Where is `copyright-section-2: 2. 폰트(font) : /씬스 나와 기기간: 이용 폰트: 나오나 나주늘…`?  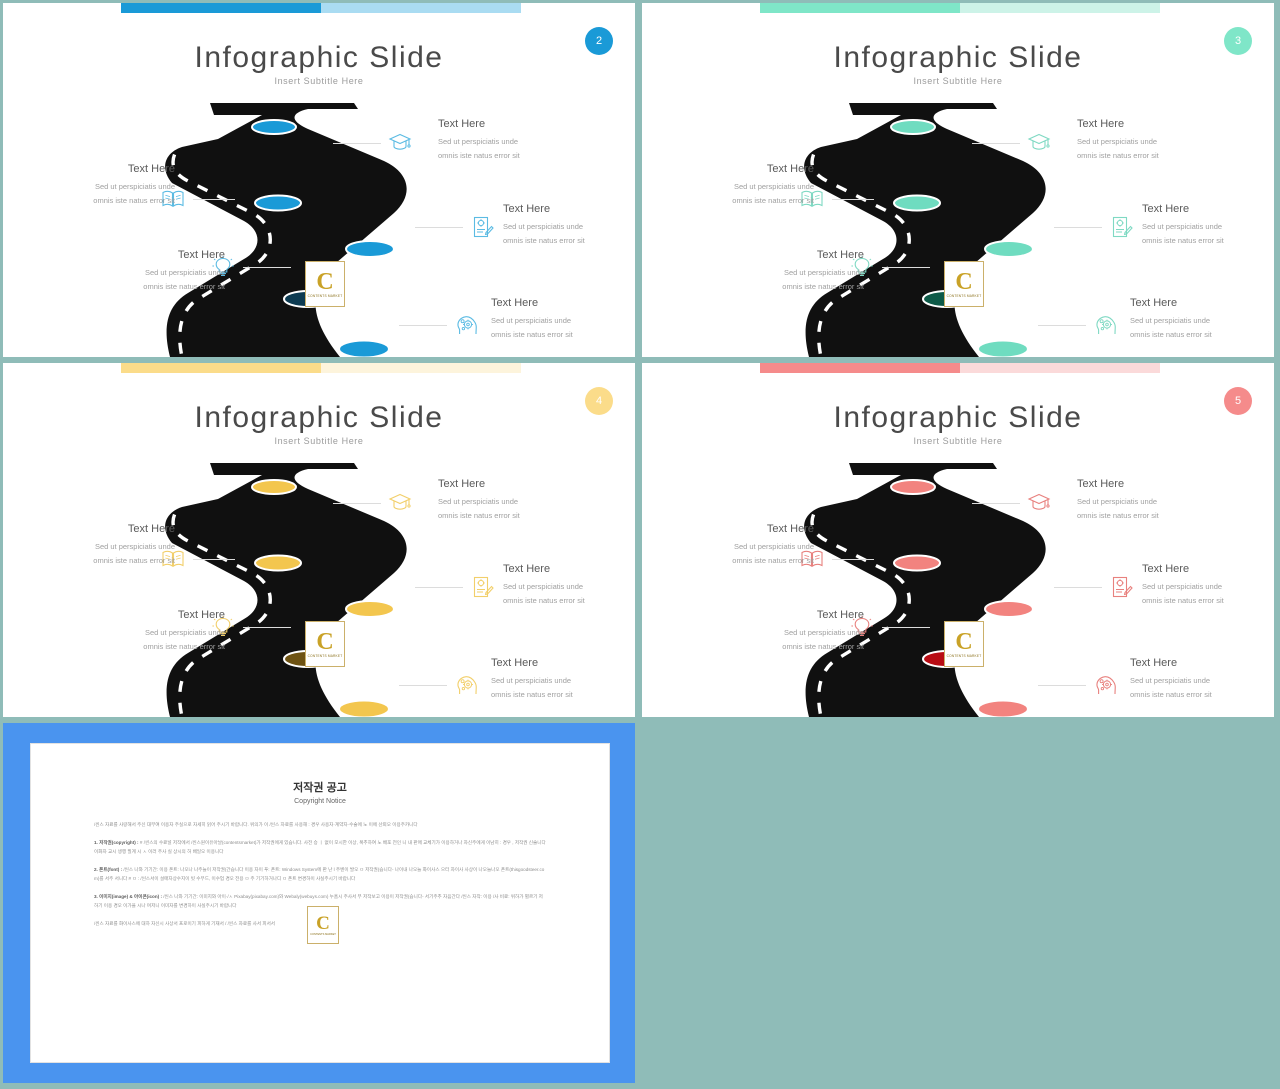 copyright-section-2: 2. 폰트(font) : /씬스 나와 기기간: 이용 폰트: 나오나 나주늘… is located at coordinates (320, 875).